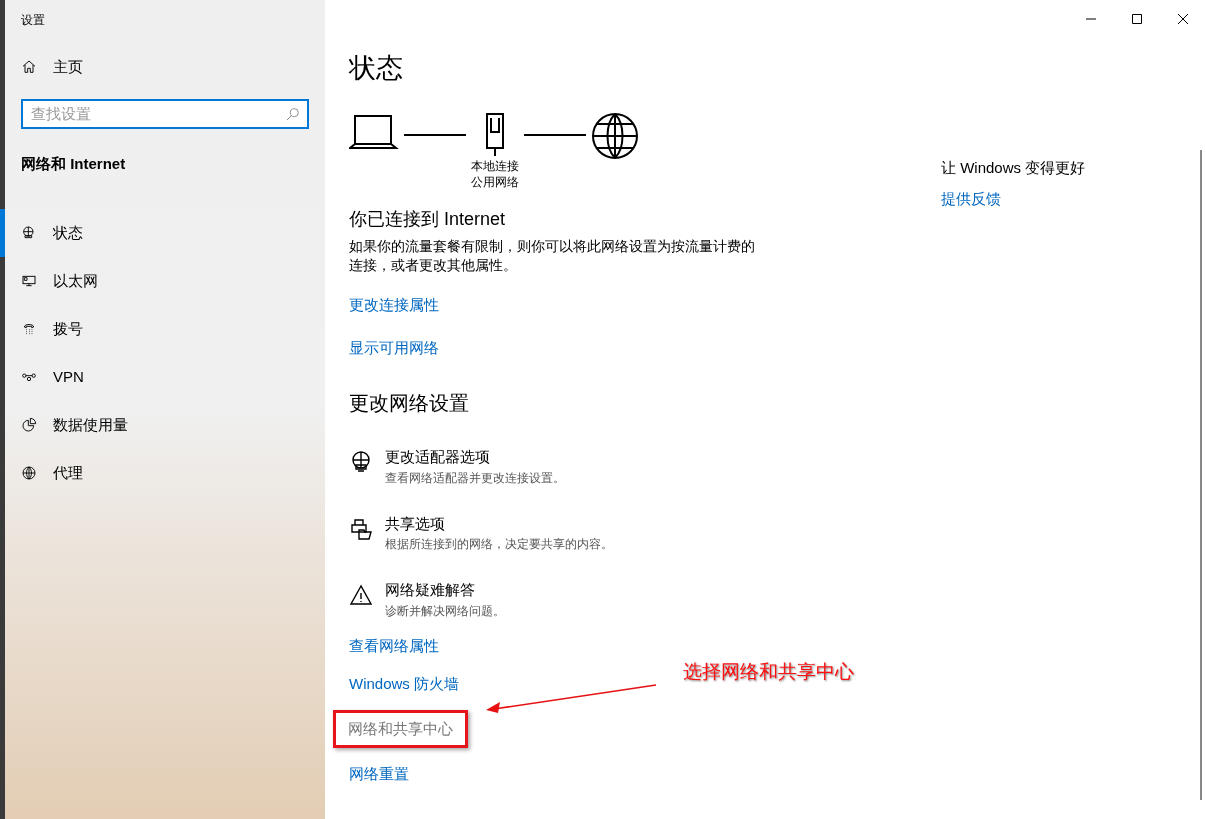  What do you see at coordinates (33, 20) in the screenshot?
I see `window-title: 设置` at bounding box center [33, 20].